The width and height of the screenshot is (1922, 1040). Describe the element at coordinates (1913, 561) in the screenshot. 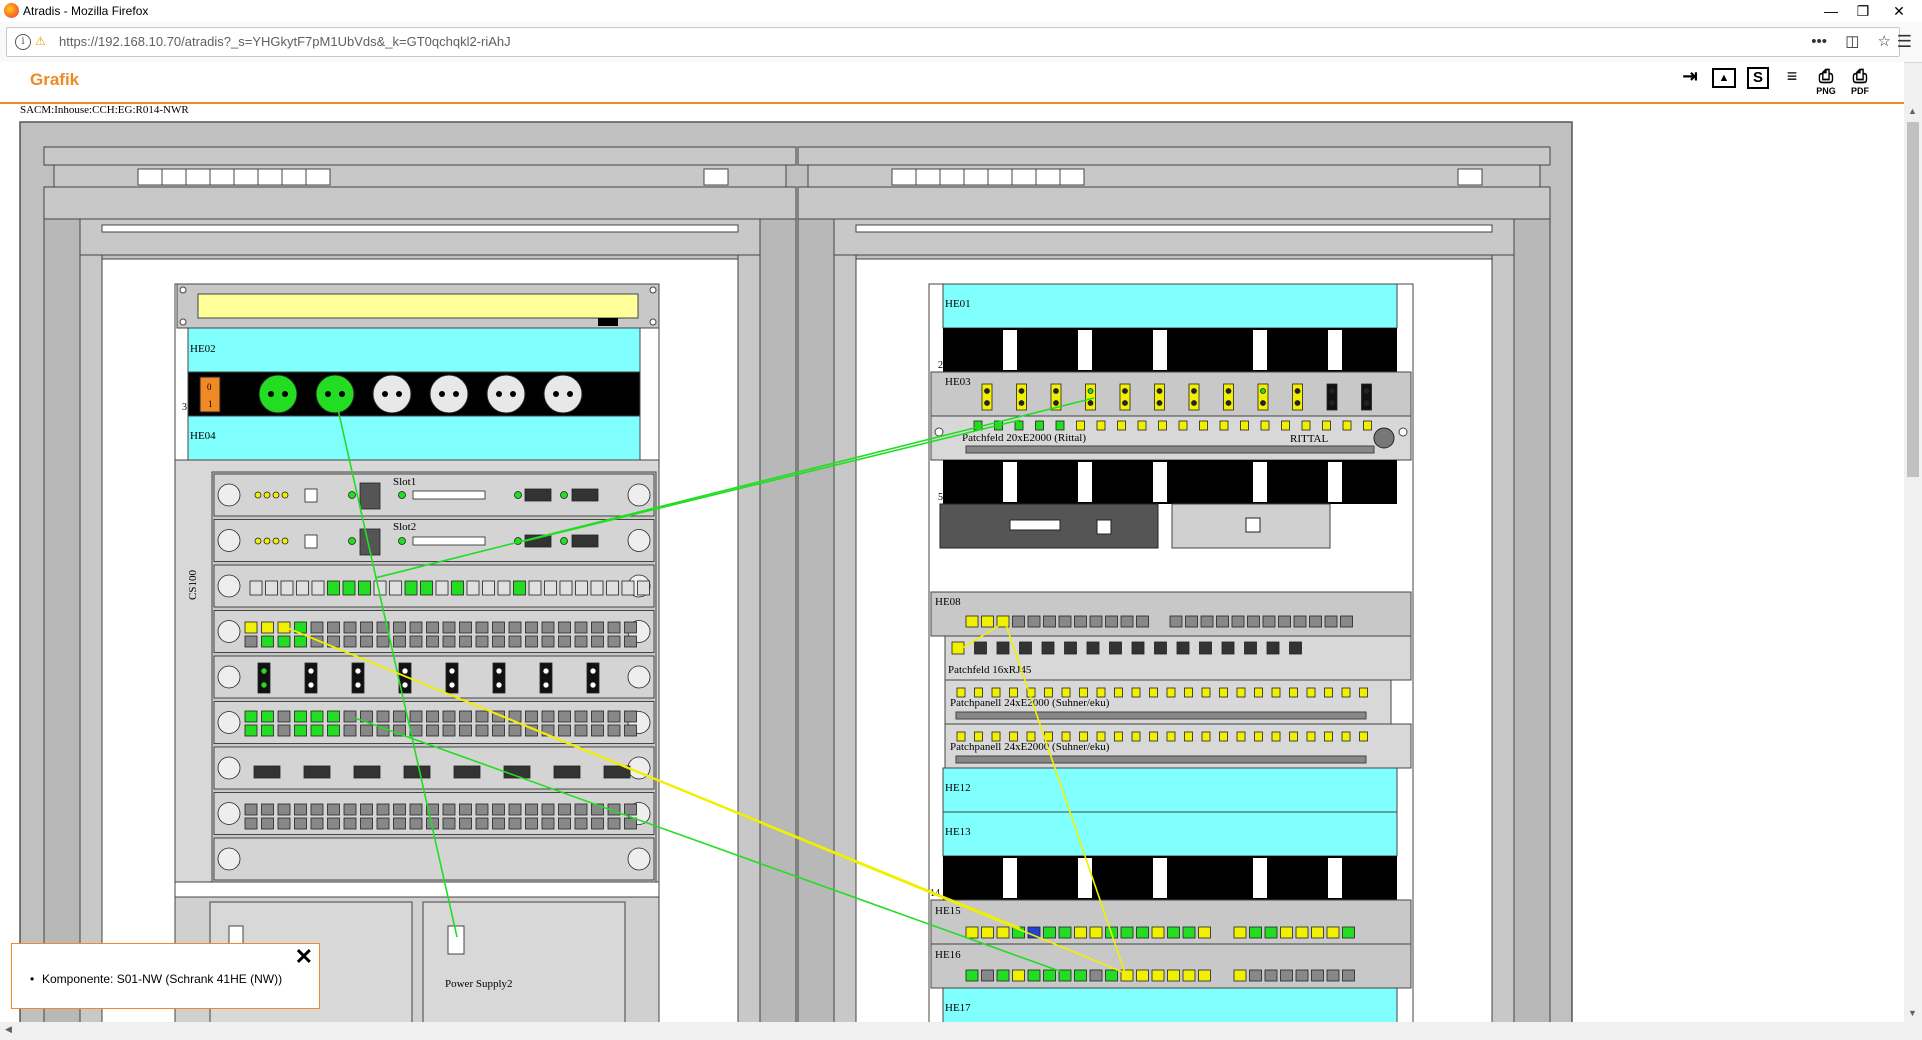

I see `vertical-scrollbar: ▲ ▼` at that location.